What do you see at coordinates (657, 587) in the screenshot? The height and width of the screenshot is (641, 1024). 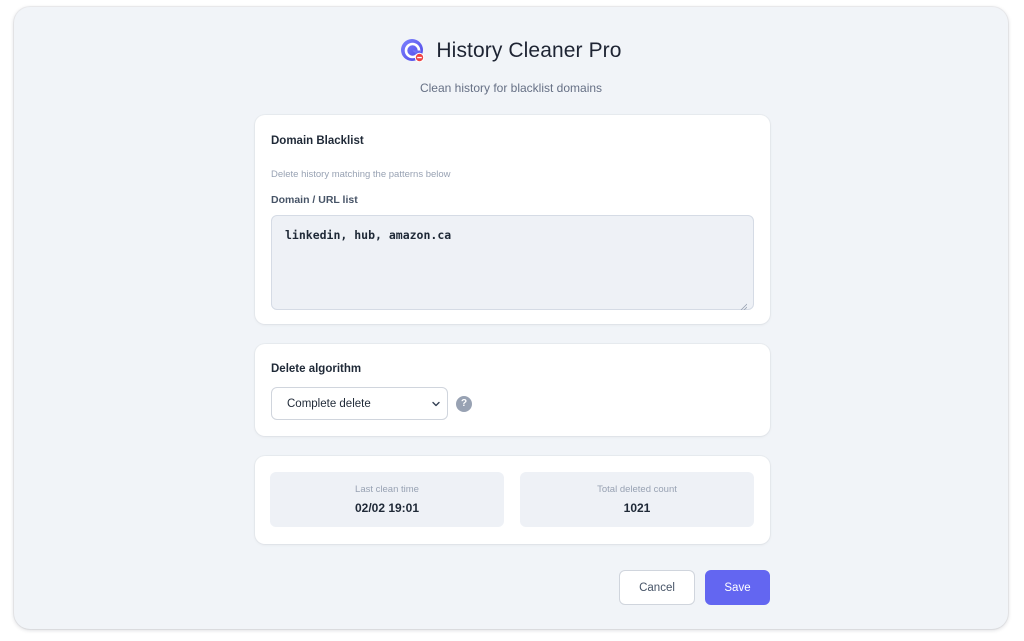 I see `cancel-button: Cancel` at bounding box center [657, 587].